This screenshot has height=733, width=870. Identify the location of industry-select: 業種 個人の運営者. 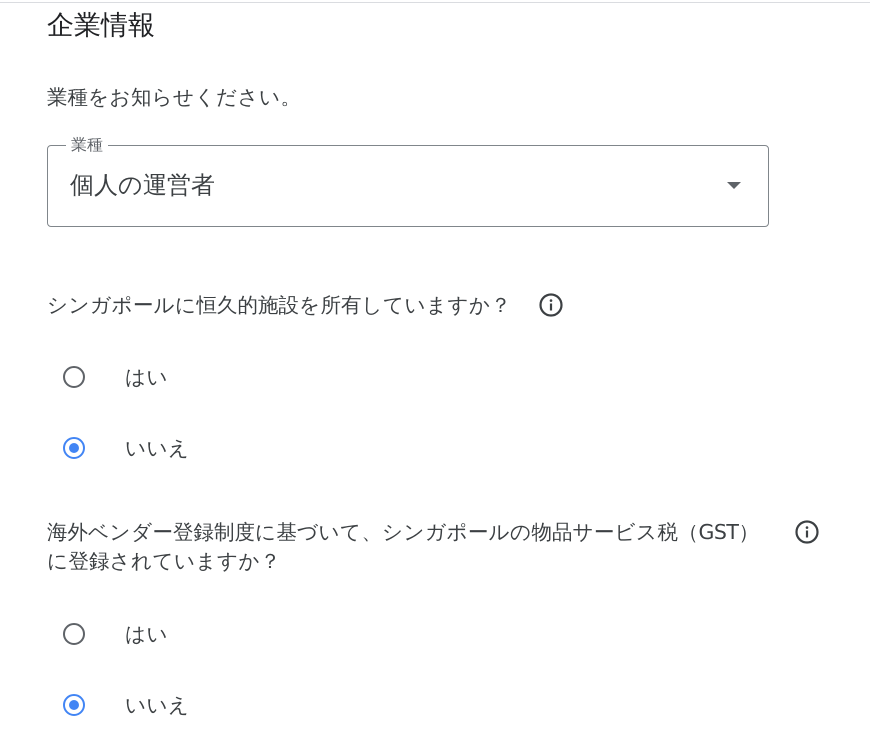
(408, 181).